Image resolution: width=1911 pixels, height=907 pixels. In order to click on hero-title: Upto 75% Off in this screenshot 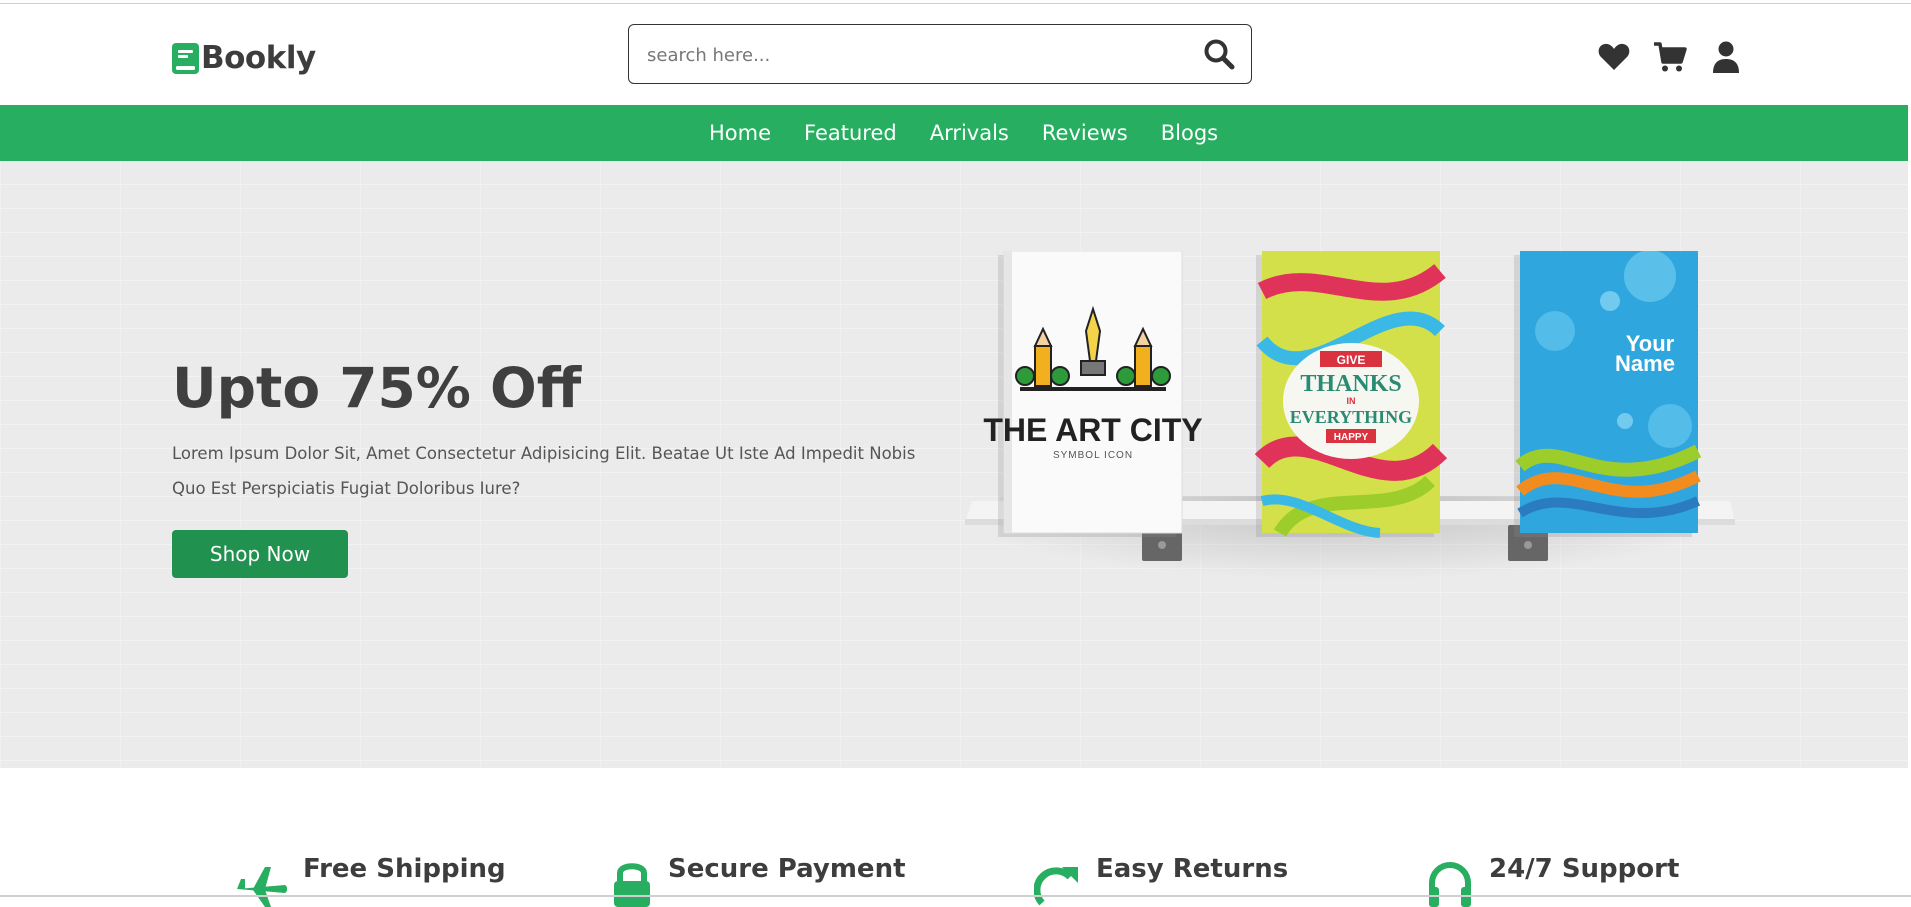, I will do `click(377, 388)`.